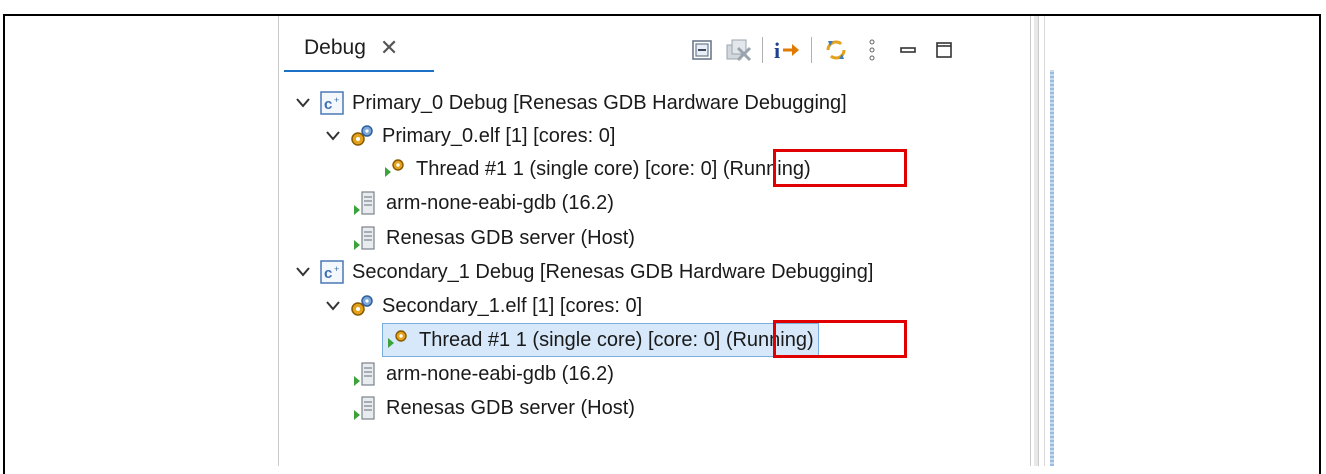 The width and height of the screenshot is (1326, 474). I want to click on maximize-icon, so click(944, 50).